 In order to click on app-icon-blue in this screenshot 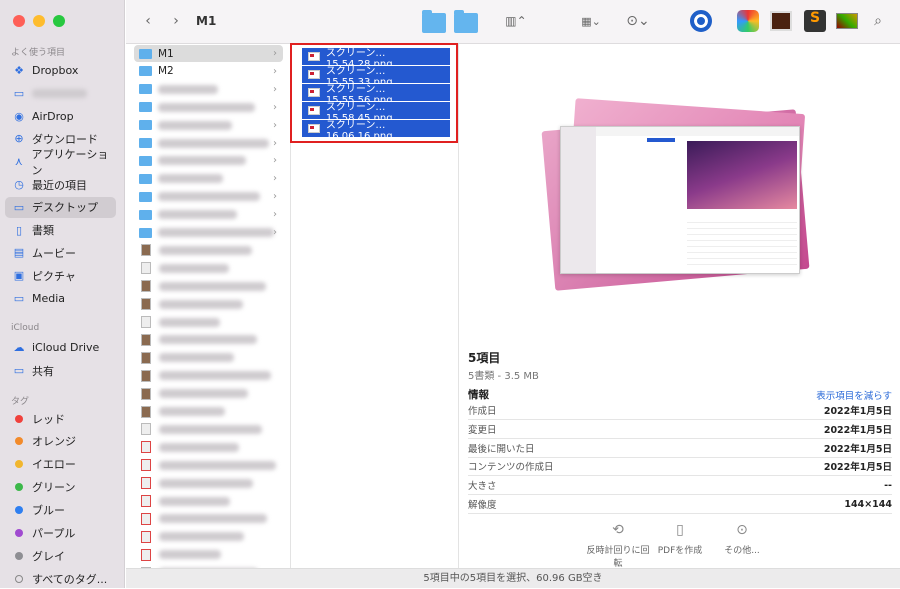, I will do `click(701, 21)`.